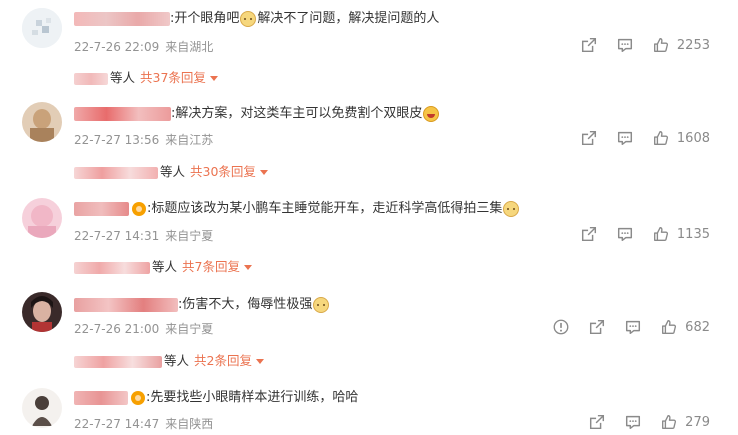 Image resolution: width=738 pixels, height=435 pixels. Describe the element at coordinates (117, 424) in the screenshot. I see `comment-date: 22-7-27 14:47` at that location.